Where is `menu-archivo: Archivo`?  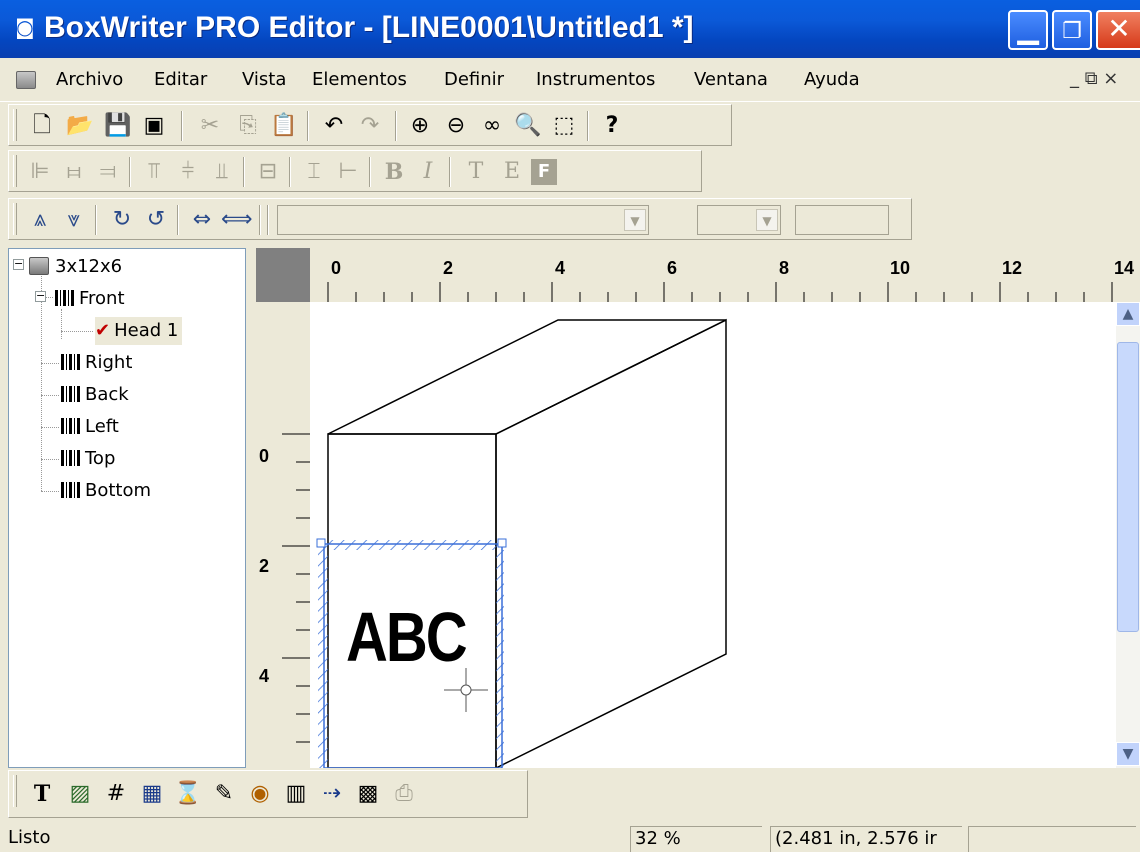
menu-archivo: Archivo is located at coordinates (89, 80).